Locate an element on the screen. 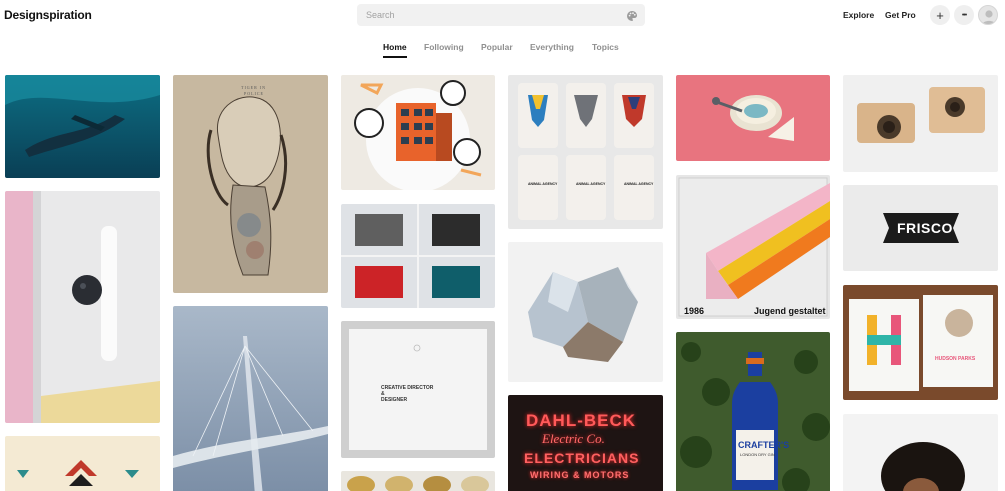  get-pro-link: Get Pro is located at coordinates (900, 15).